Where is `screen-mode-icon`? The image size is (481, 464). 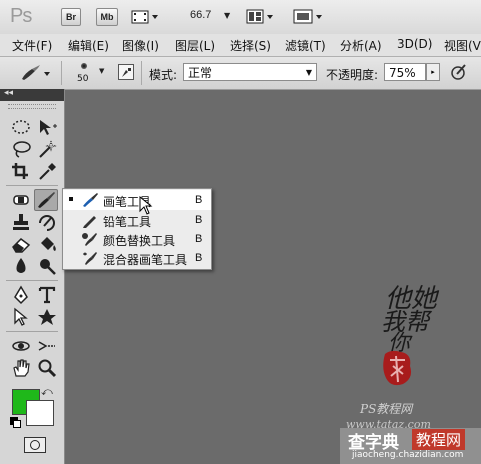
screen-mode-icon is located at coordinates (307, 16).